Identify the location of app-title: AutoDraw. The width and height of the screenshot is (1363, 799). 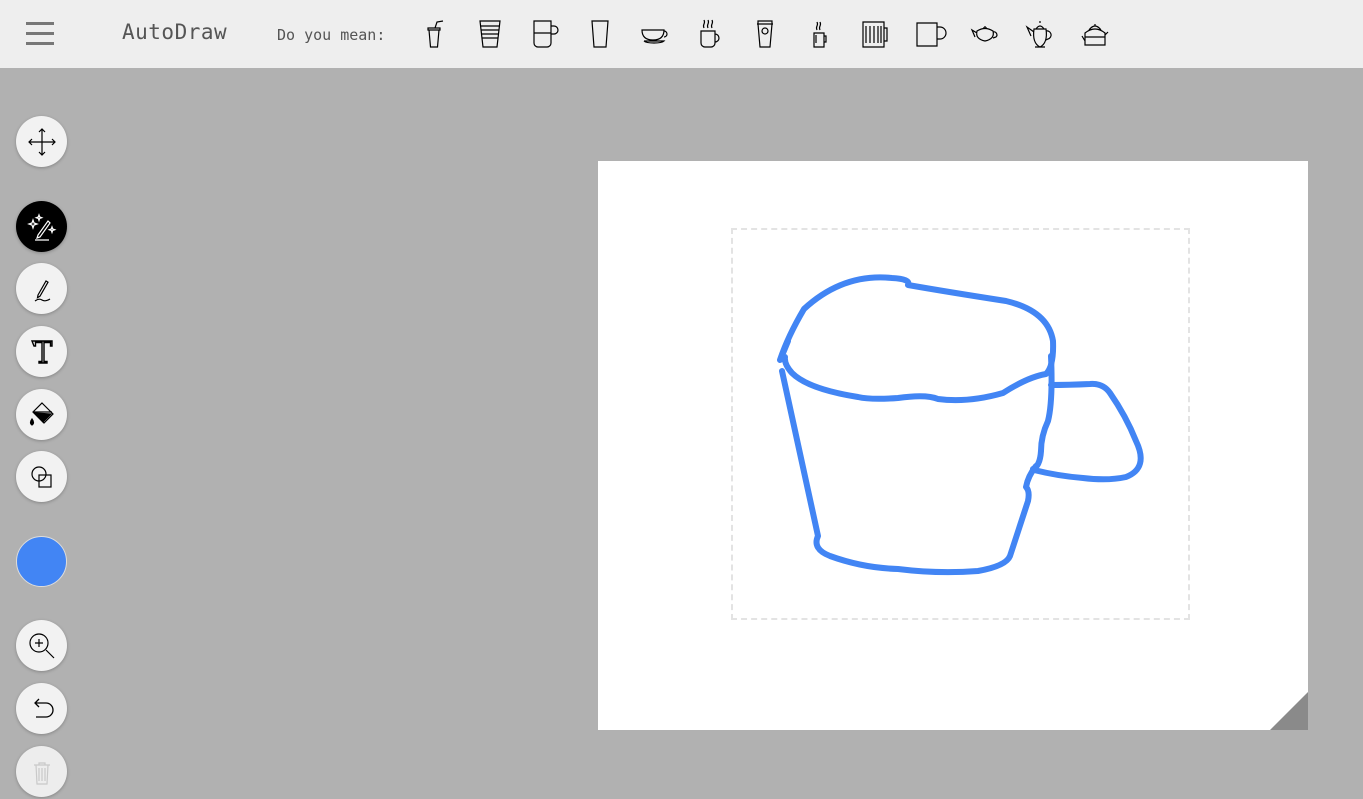
(175, 32).